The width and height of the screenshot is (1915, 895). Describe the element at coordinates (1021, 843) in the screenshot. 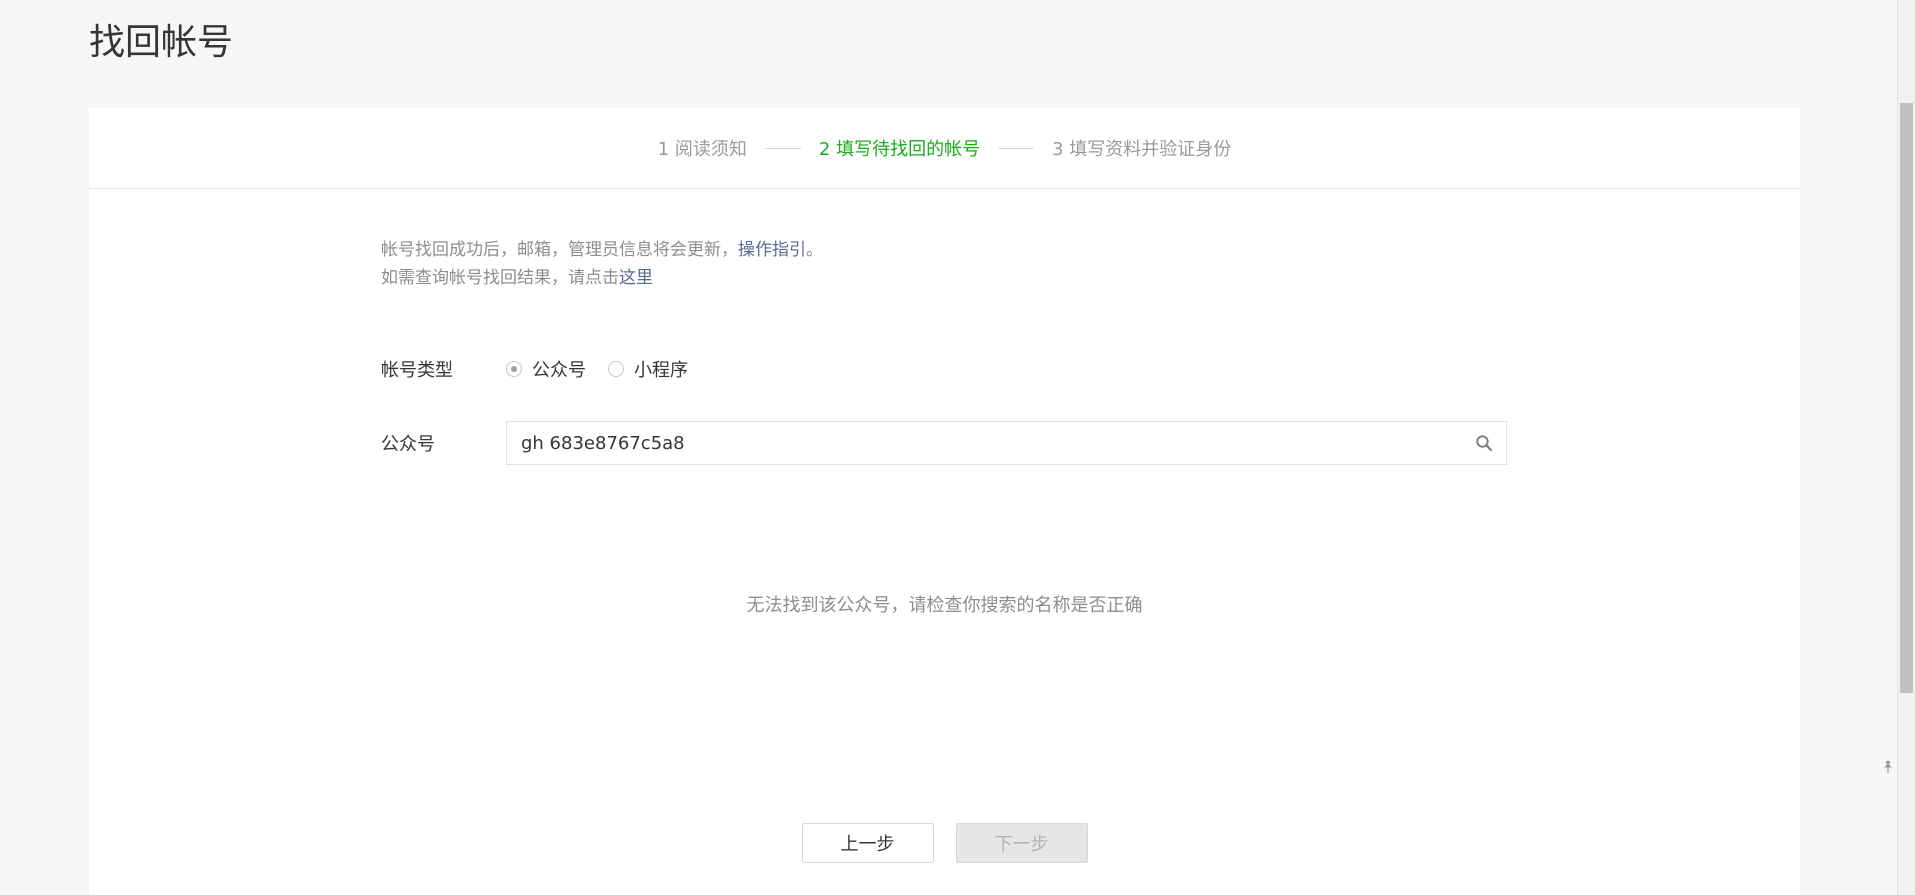

I see `next-step-button: 下一步` at that location.